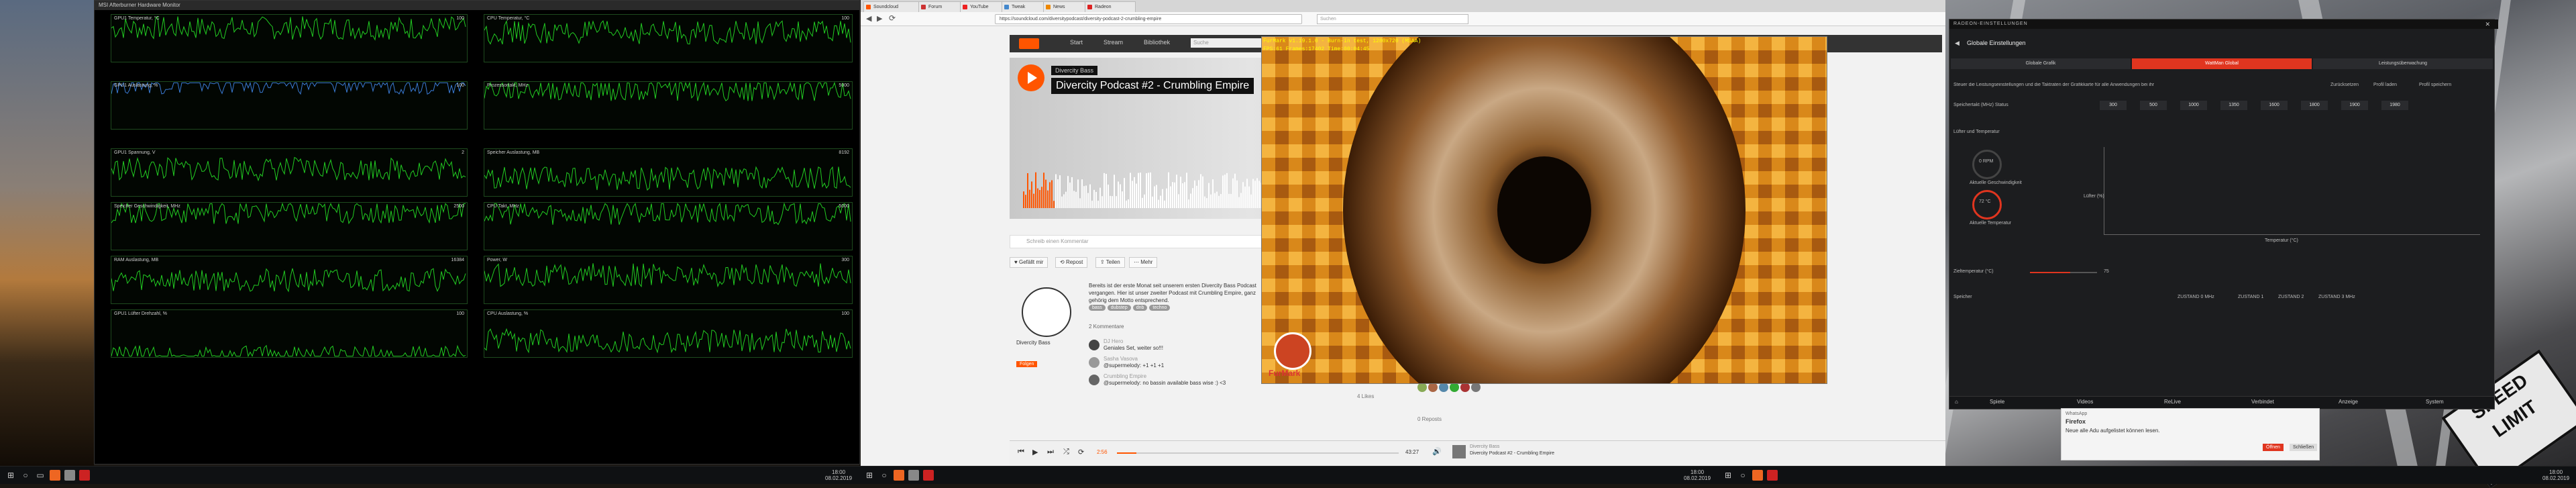  What do you see at coordinates (1050, 452) in the screenshot?
I see `next-icon: ⏭` at bounding box center [1050, 452].